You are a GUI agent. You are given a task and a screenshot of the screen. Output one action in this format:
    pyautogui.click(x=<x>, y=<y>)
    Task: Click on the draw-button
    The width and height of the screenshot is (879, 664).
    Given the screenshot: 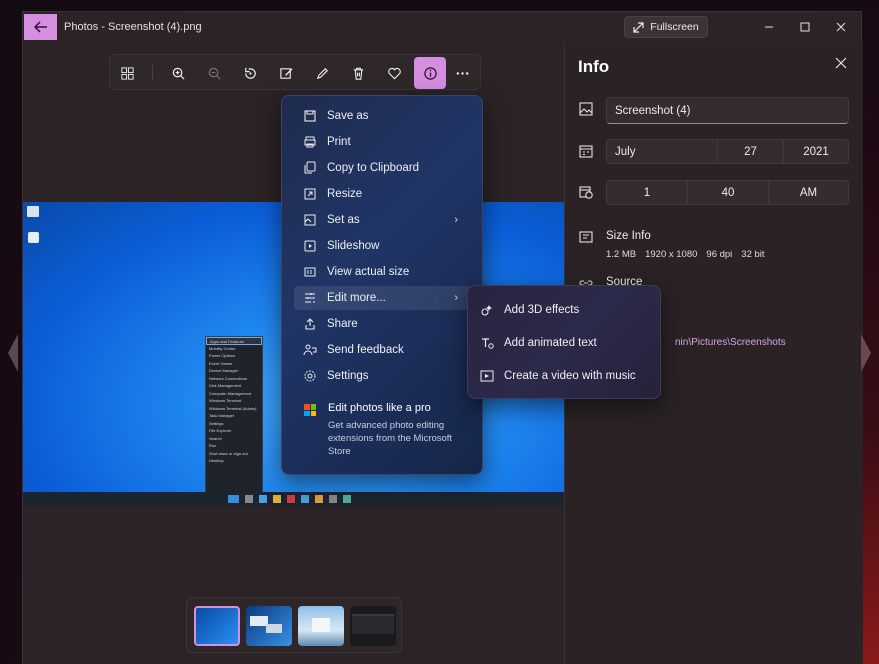 What is the action you would take?
    pyautogui.click(x=322, y=73)
    